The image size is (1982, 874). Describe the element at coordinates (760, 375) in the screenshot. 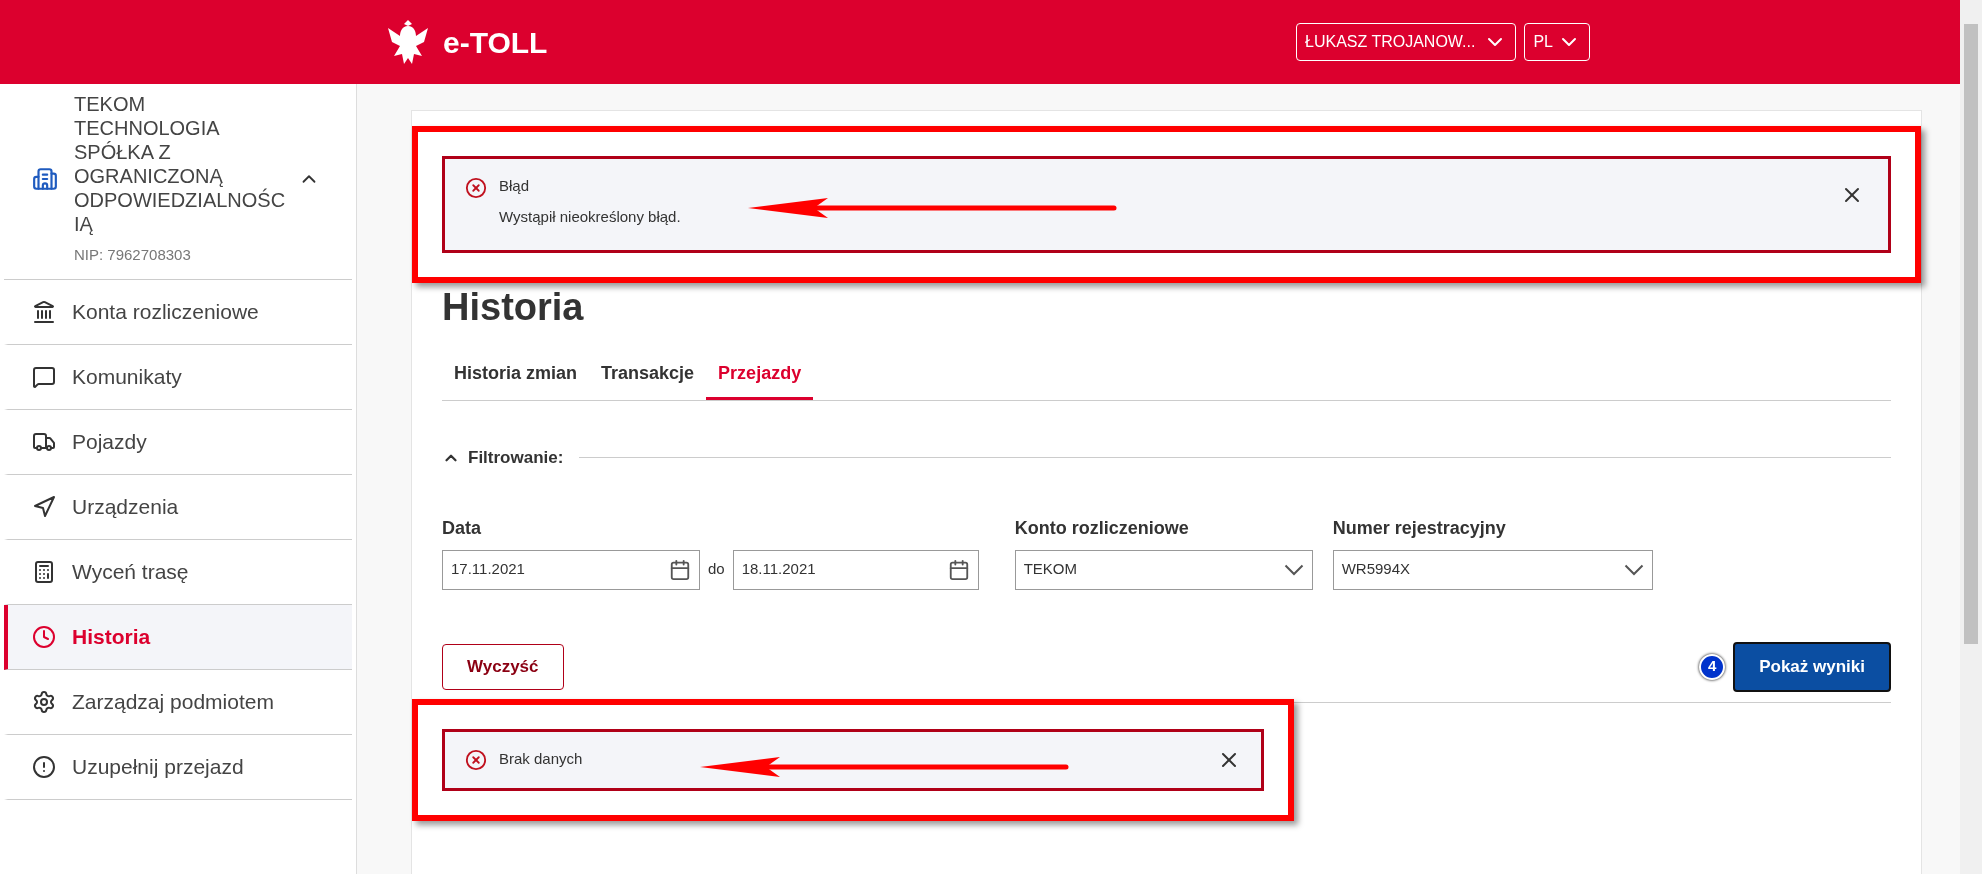

I see `tab: Przejazdy` at that location.